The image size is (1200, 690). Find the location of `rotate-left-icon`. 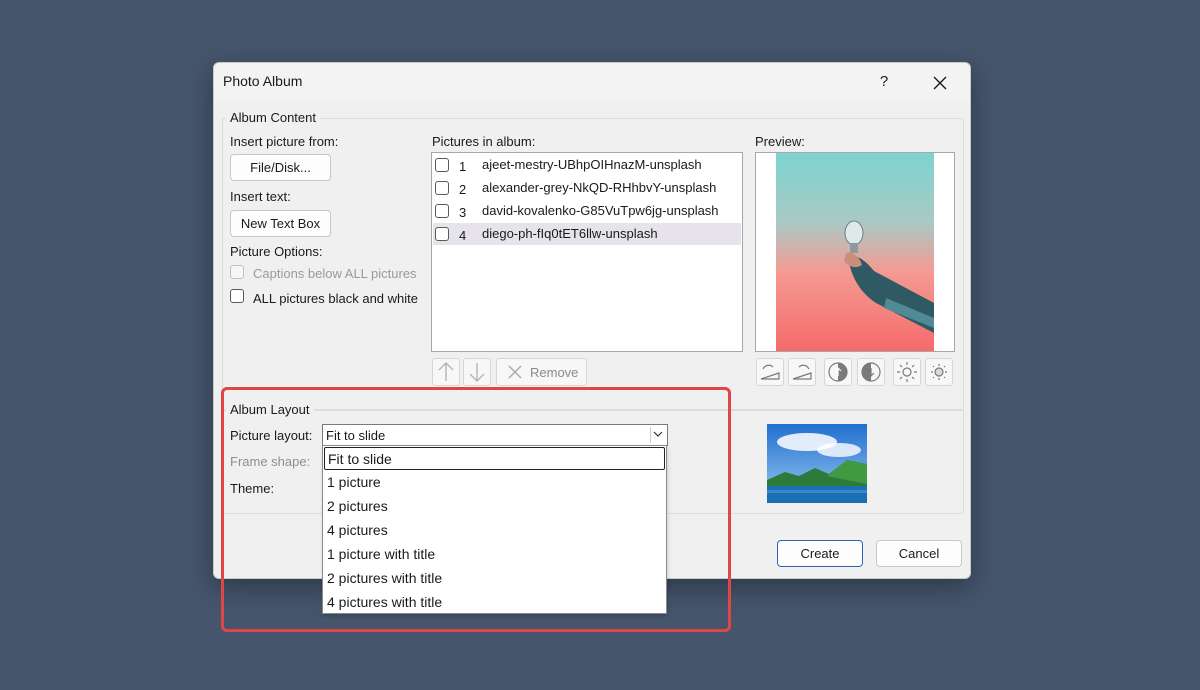

rotate-left-icon is located at coordinates (770, 372).